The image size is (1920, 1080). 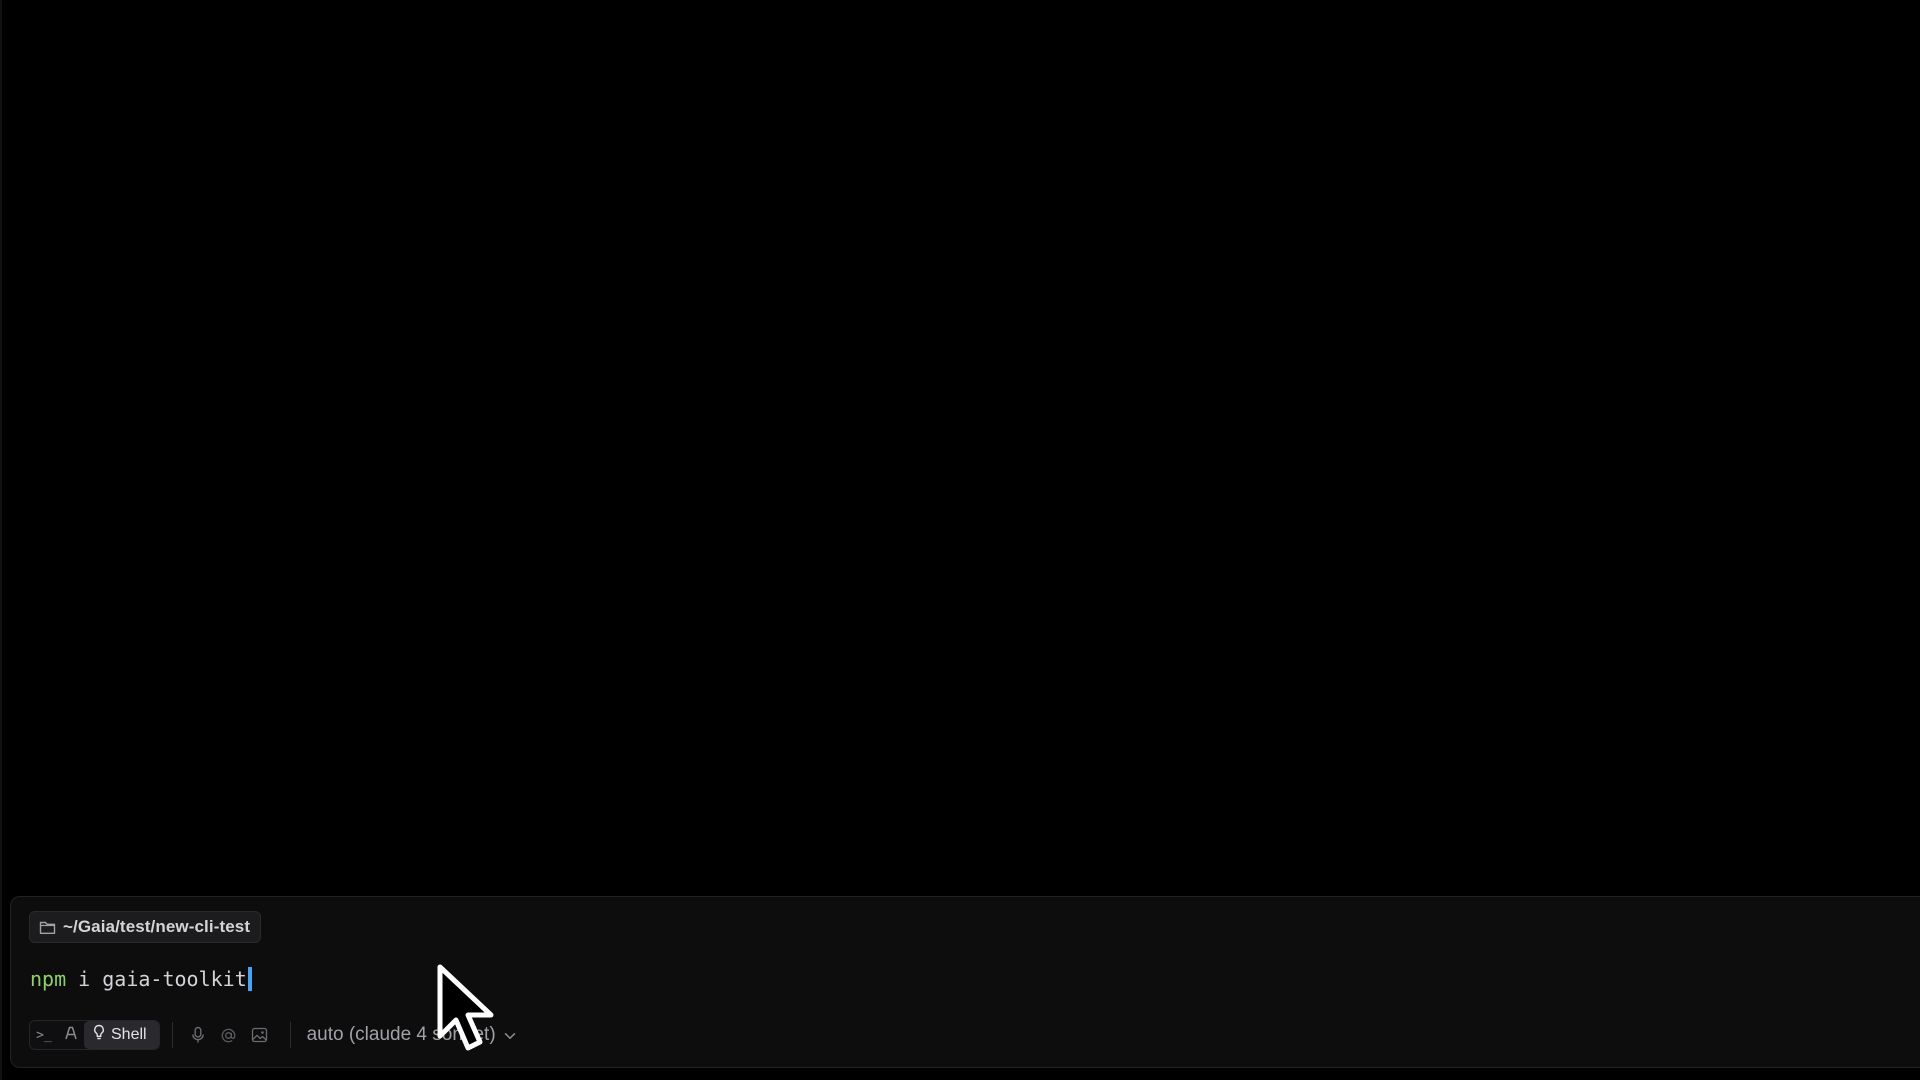 What do you see at coordinates (401, 1034) in the screenshot?
I see `model-selector-label: auto (claude 4 sonnet)` at bounding box center [401, 1034].